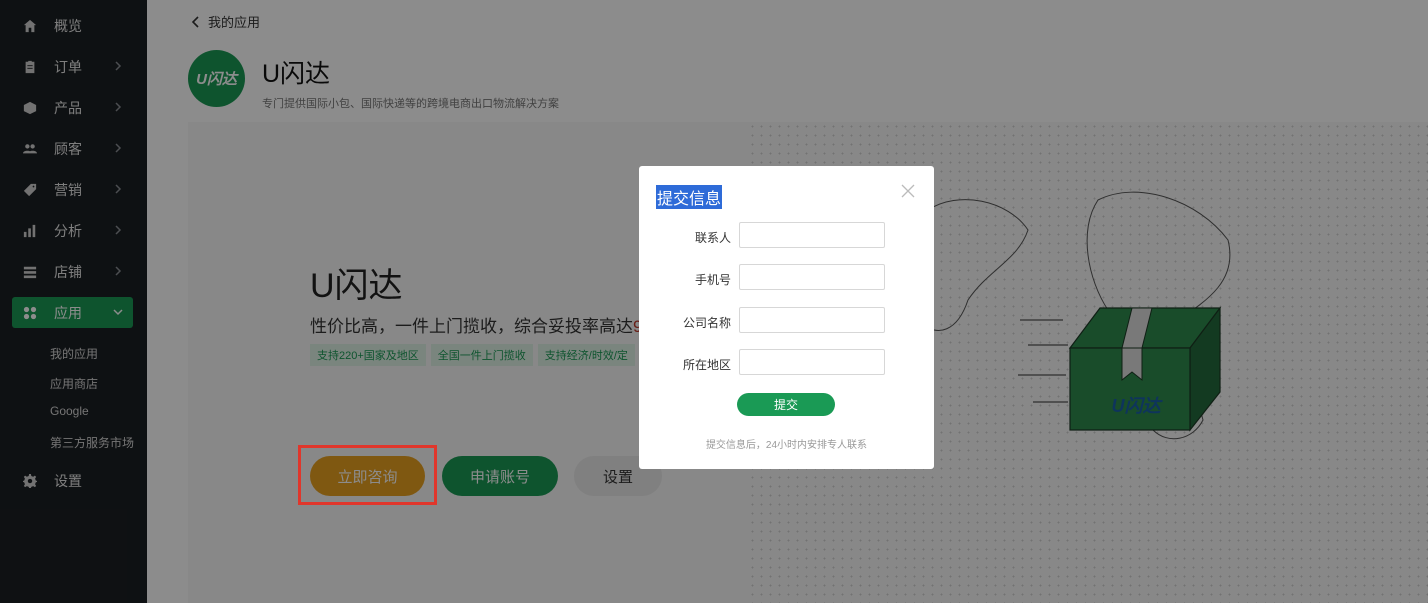 This screenshot has width=1428, height=603. I want to click on phone-input, so click(812, 277).